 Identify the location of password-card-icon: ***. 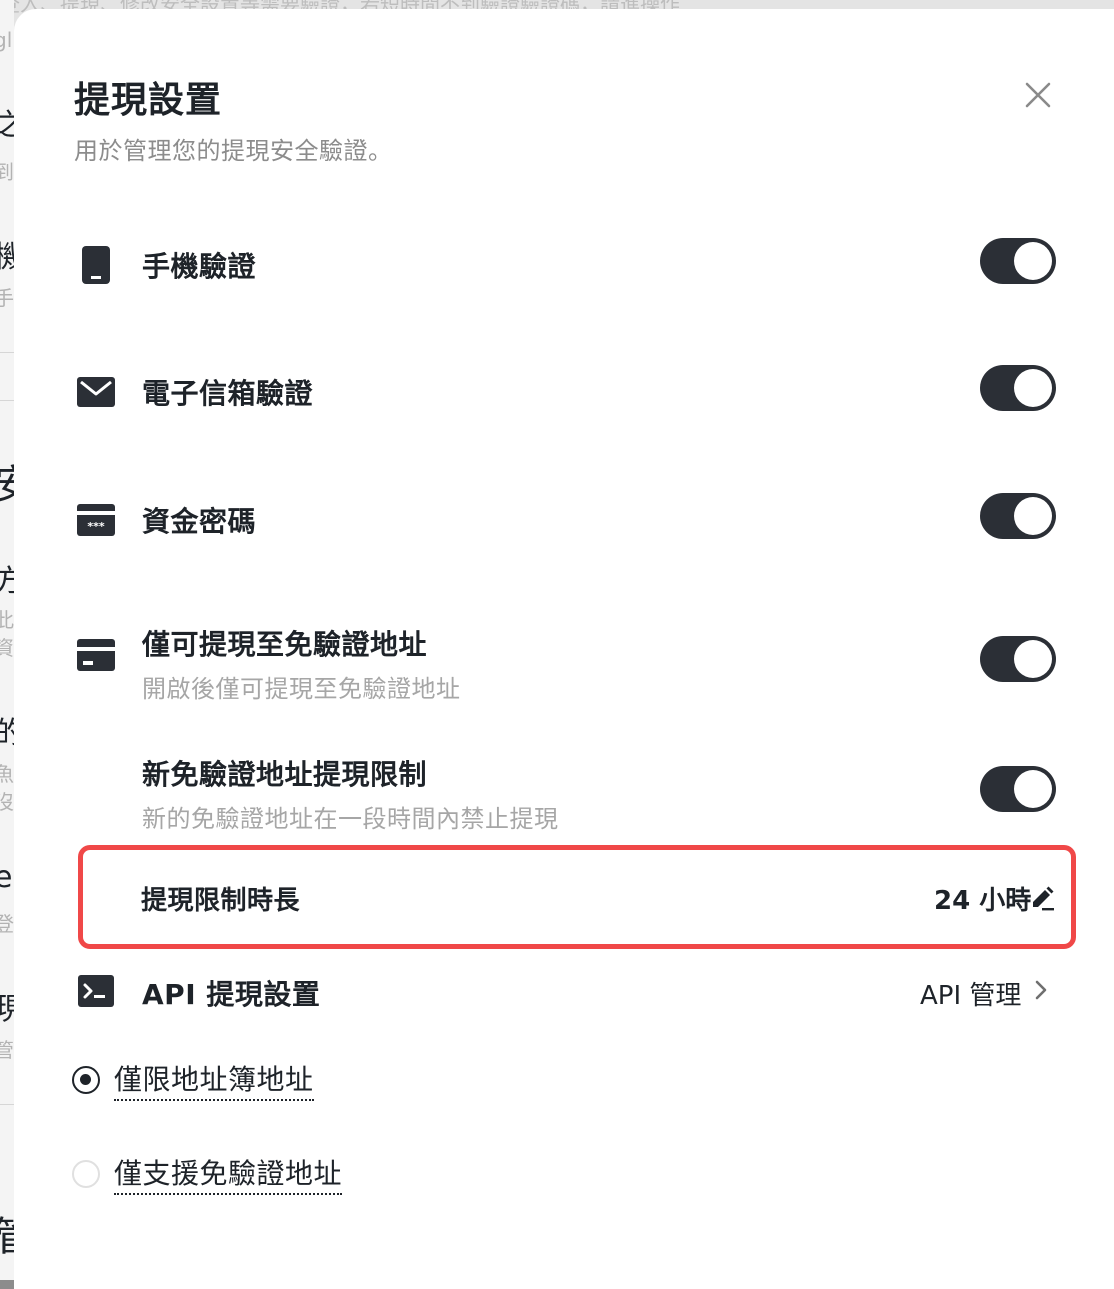
(96, 520).